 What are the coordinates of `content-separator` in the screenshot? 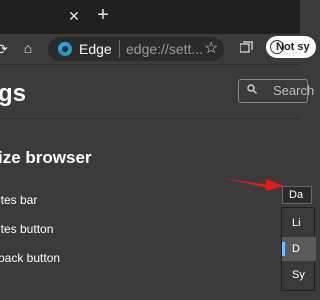 It's located at (150, 118).